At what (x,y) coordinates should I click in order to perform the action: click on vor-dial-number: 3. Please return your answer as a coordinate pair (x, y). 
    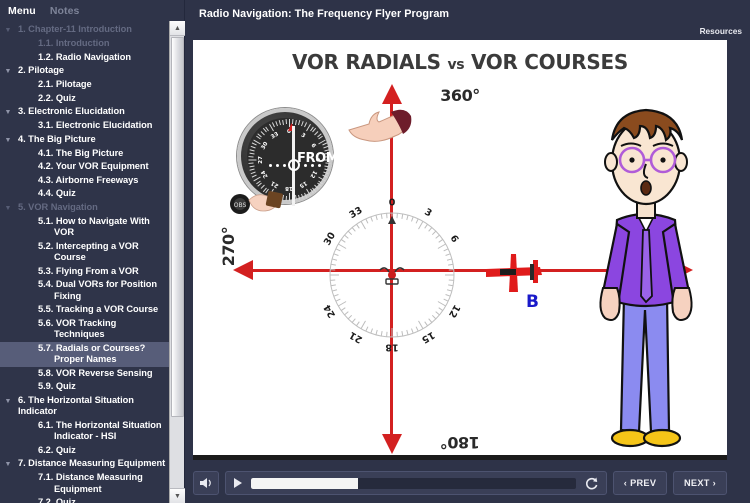
    Looking at the image, I should click on (303, 136).